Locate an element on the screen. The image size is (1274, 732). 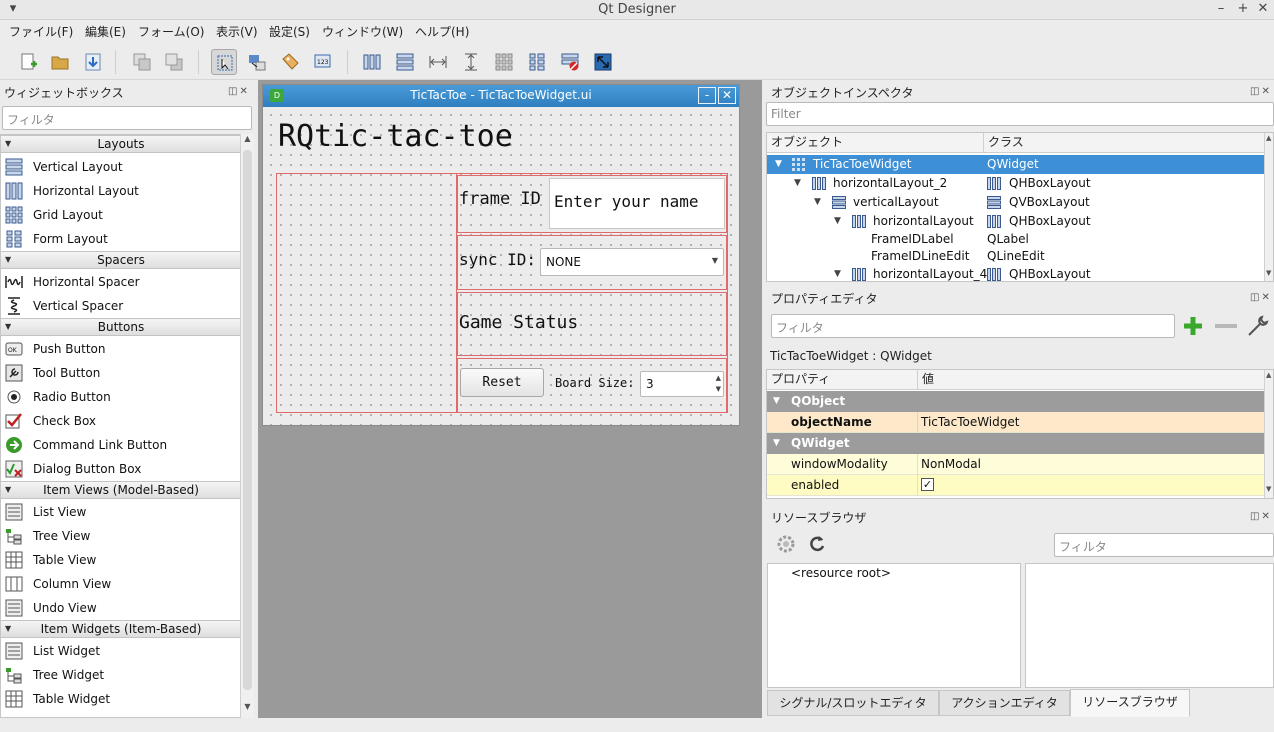
prop-objectname-value: TicTacToeWidget is located at coordinates (970, 422).